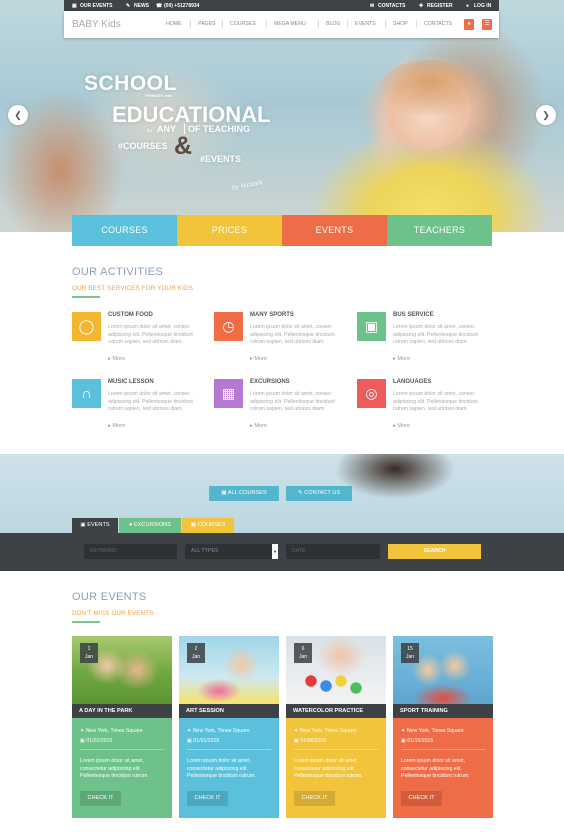 Image resolution: width=564 pixels, height=832 pixels. I want to click on tab-courses: ▦ COURSES, so click(208, 525).